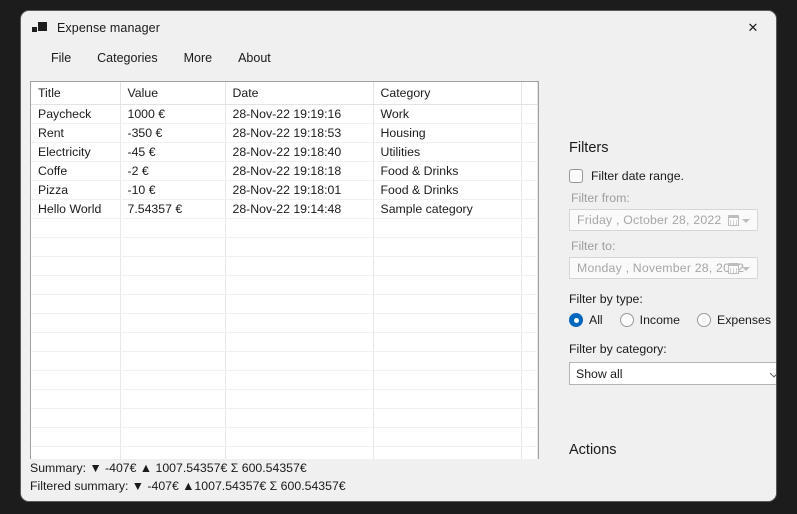 This screenshot has height=514, width=797. I want to click on filter-from-dropdown-button, so click(738, 220).